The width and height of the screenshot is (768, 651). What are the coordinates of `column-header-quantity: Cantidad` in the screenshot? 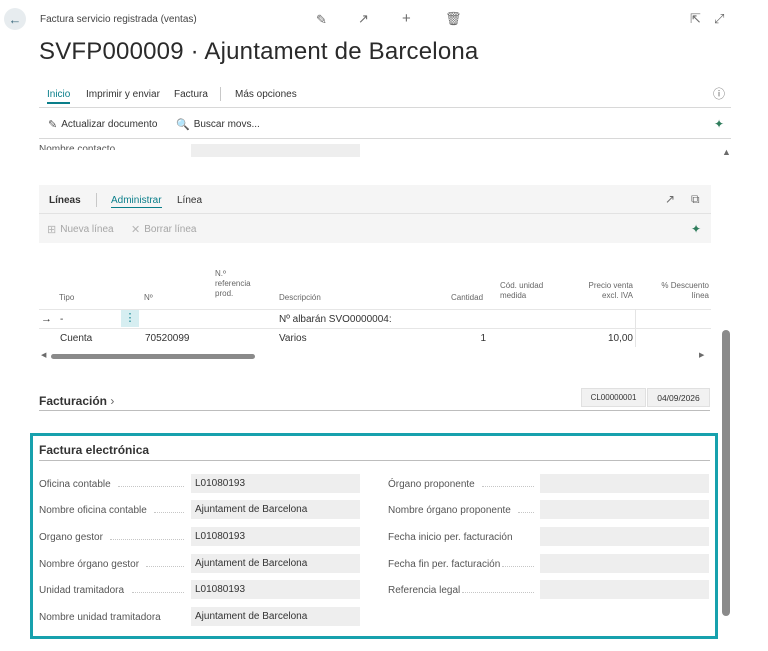 It's located at (467, 298).